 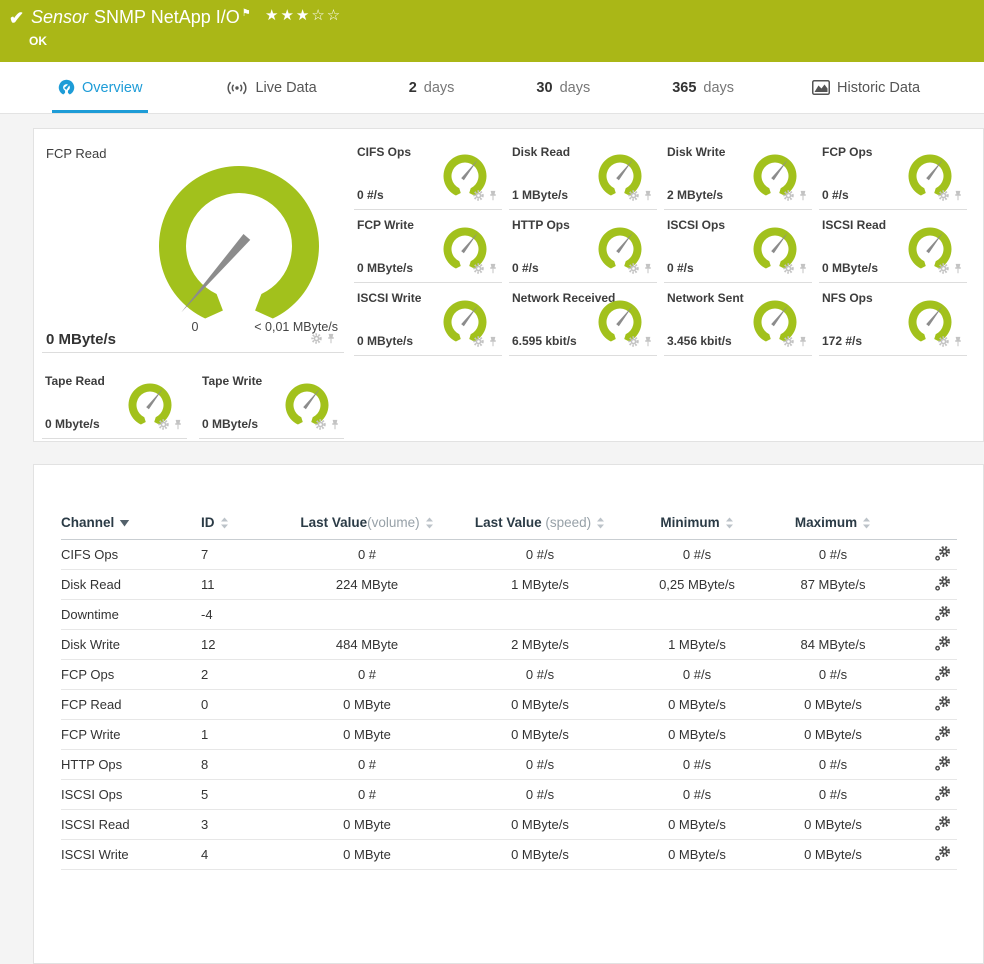 What do you see at coordinates (100, 87) in the screenshot?
I see `tab-overview: Overview` at bounding box center [100, 87].